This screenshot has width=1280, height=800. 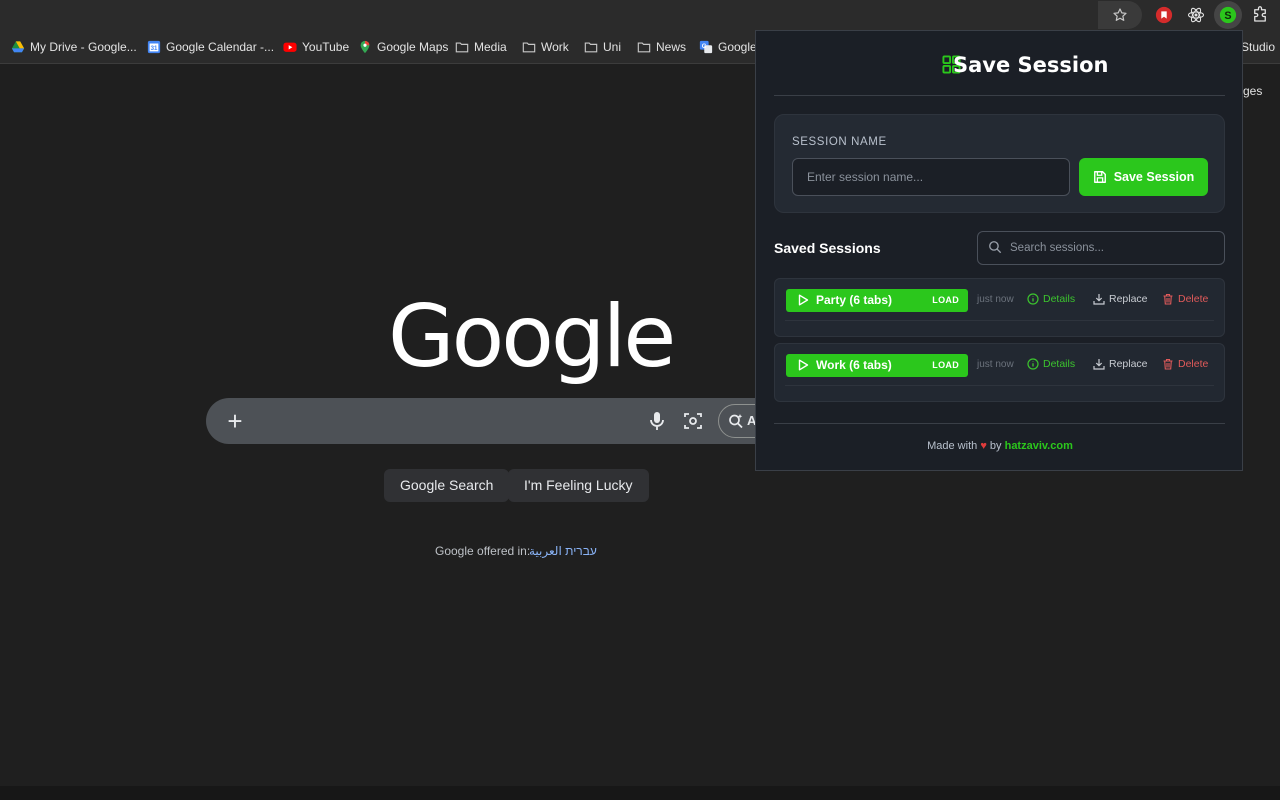 I want to click on load-session-button: Work (6 tabs) LOAD, so click(x=877, y=365).